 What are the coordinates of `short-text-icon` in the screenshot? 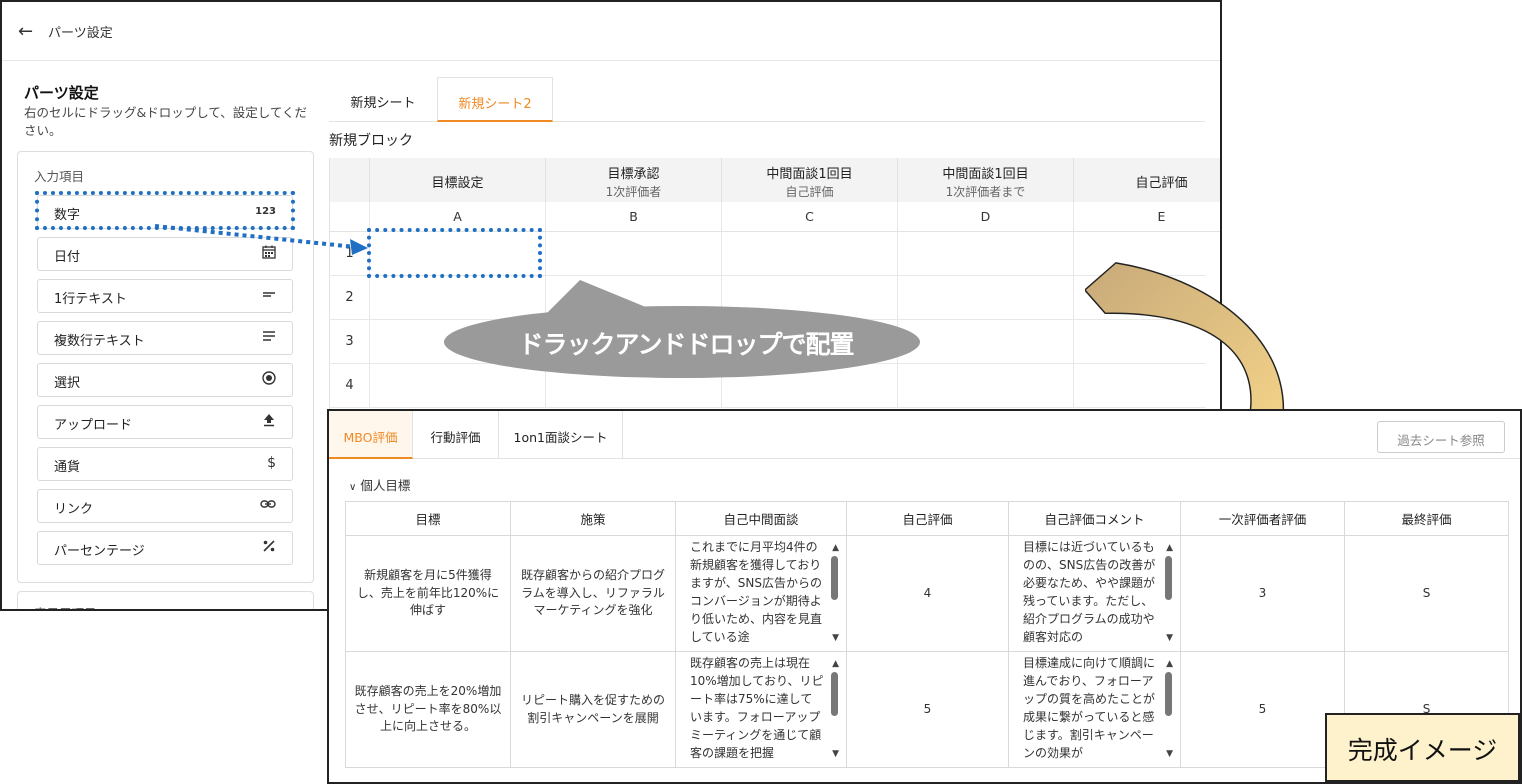 It's located at (269, 296).